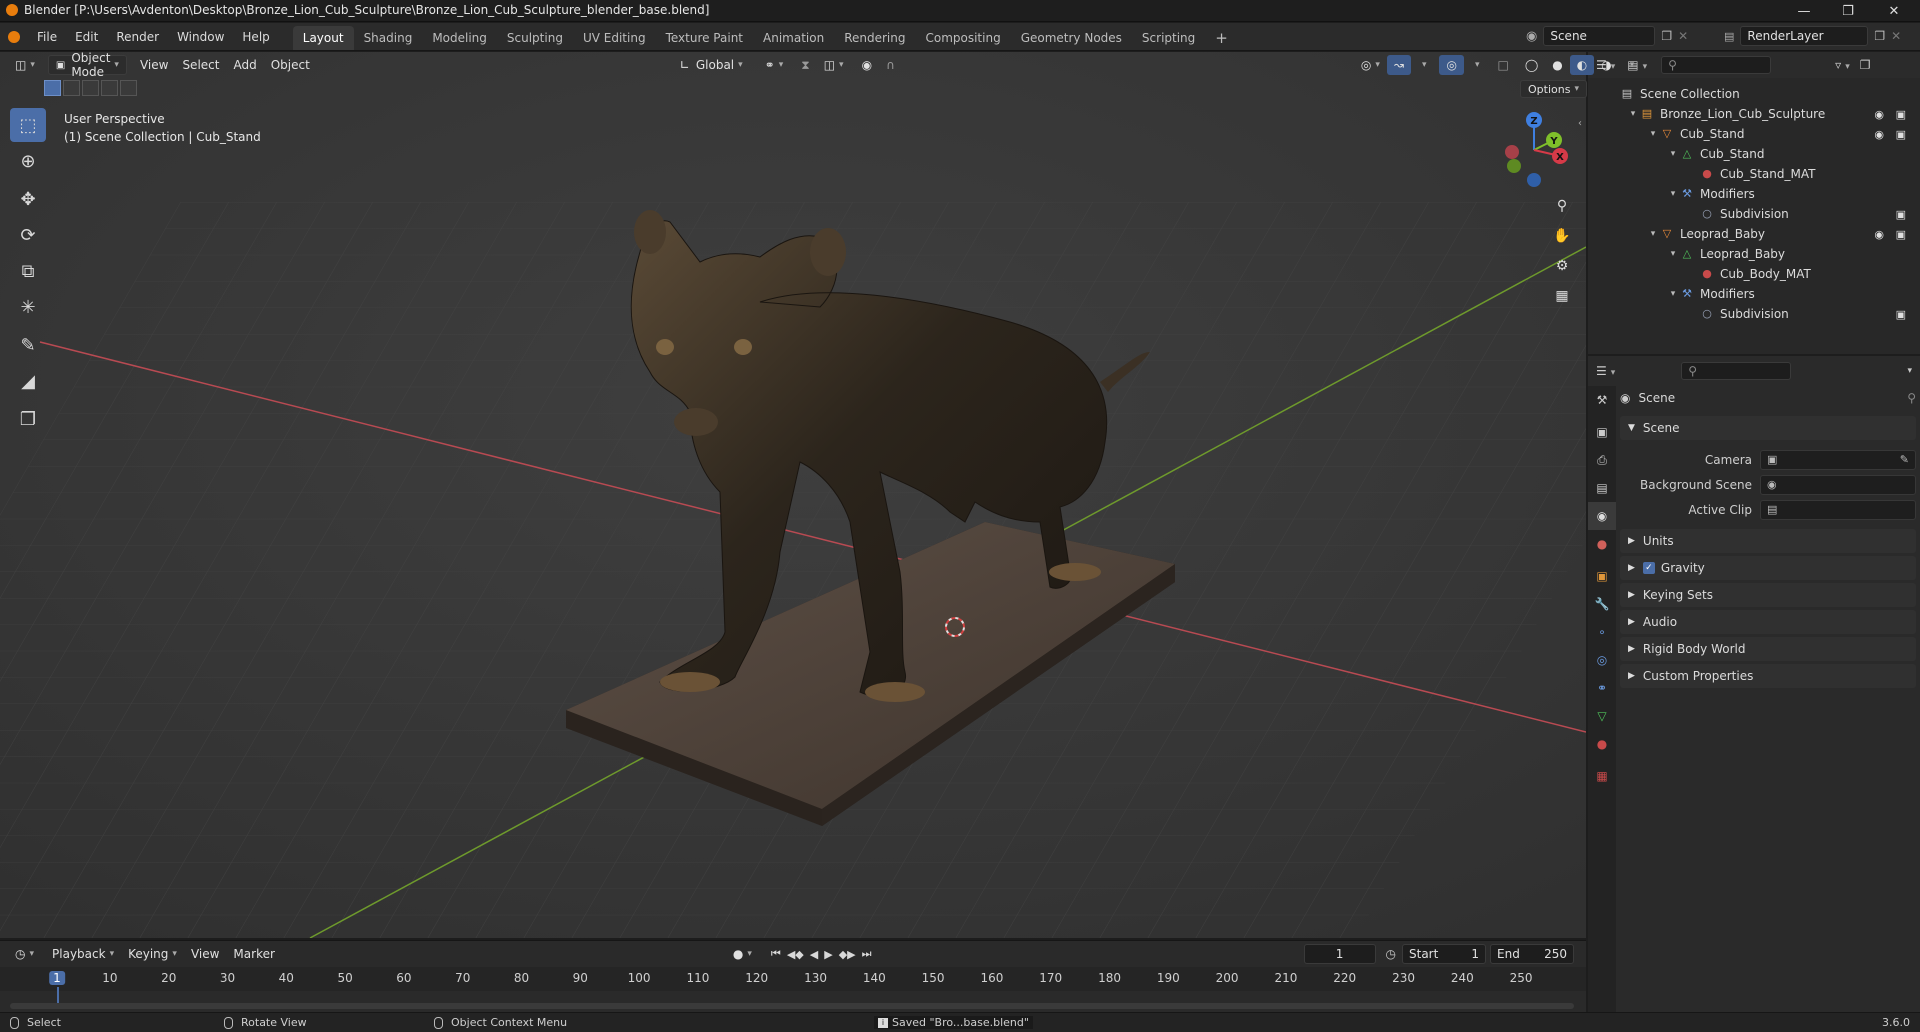 The height and width of the screenshot is (1032, 1920). What do you see at coordinates (742, 954) in the screenshot?
I see `record-icon: ● ▾` at bounding box center [742, 954].